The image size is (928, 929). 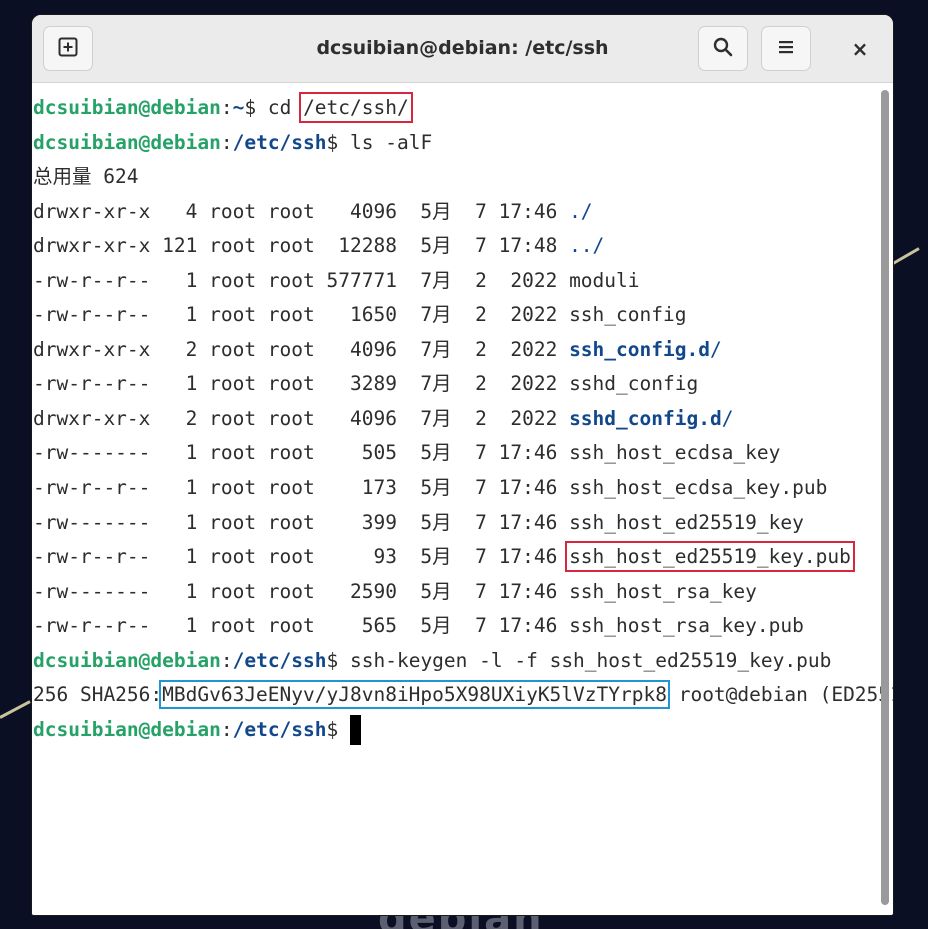 What do you see at coordinates (391, 142) in the screenshot?
I see `command-text: ls -alF` at bounding box center [391, 142].